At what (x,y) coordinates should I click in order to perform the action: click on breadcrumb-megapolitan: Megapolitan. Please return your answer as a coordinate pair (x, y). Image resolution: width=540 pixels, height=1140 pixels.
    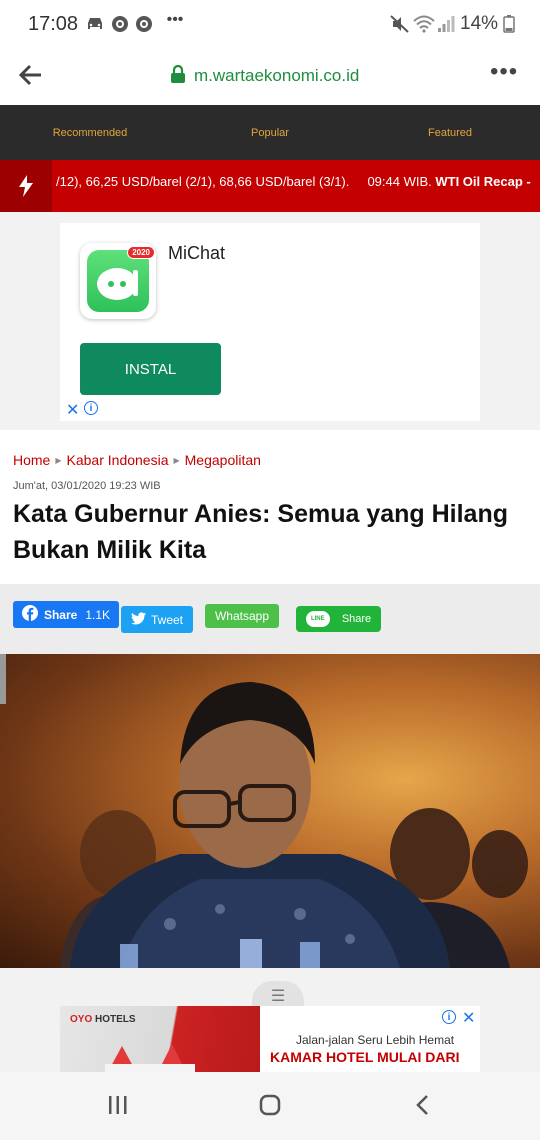
    Looking at the image, I should click on (223, 460).